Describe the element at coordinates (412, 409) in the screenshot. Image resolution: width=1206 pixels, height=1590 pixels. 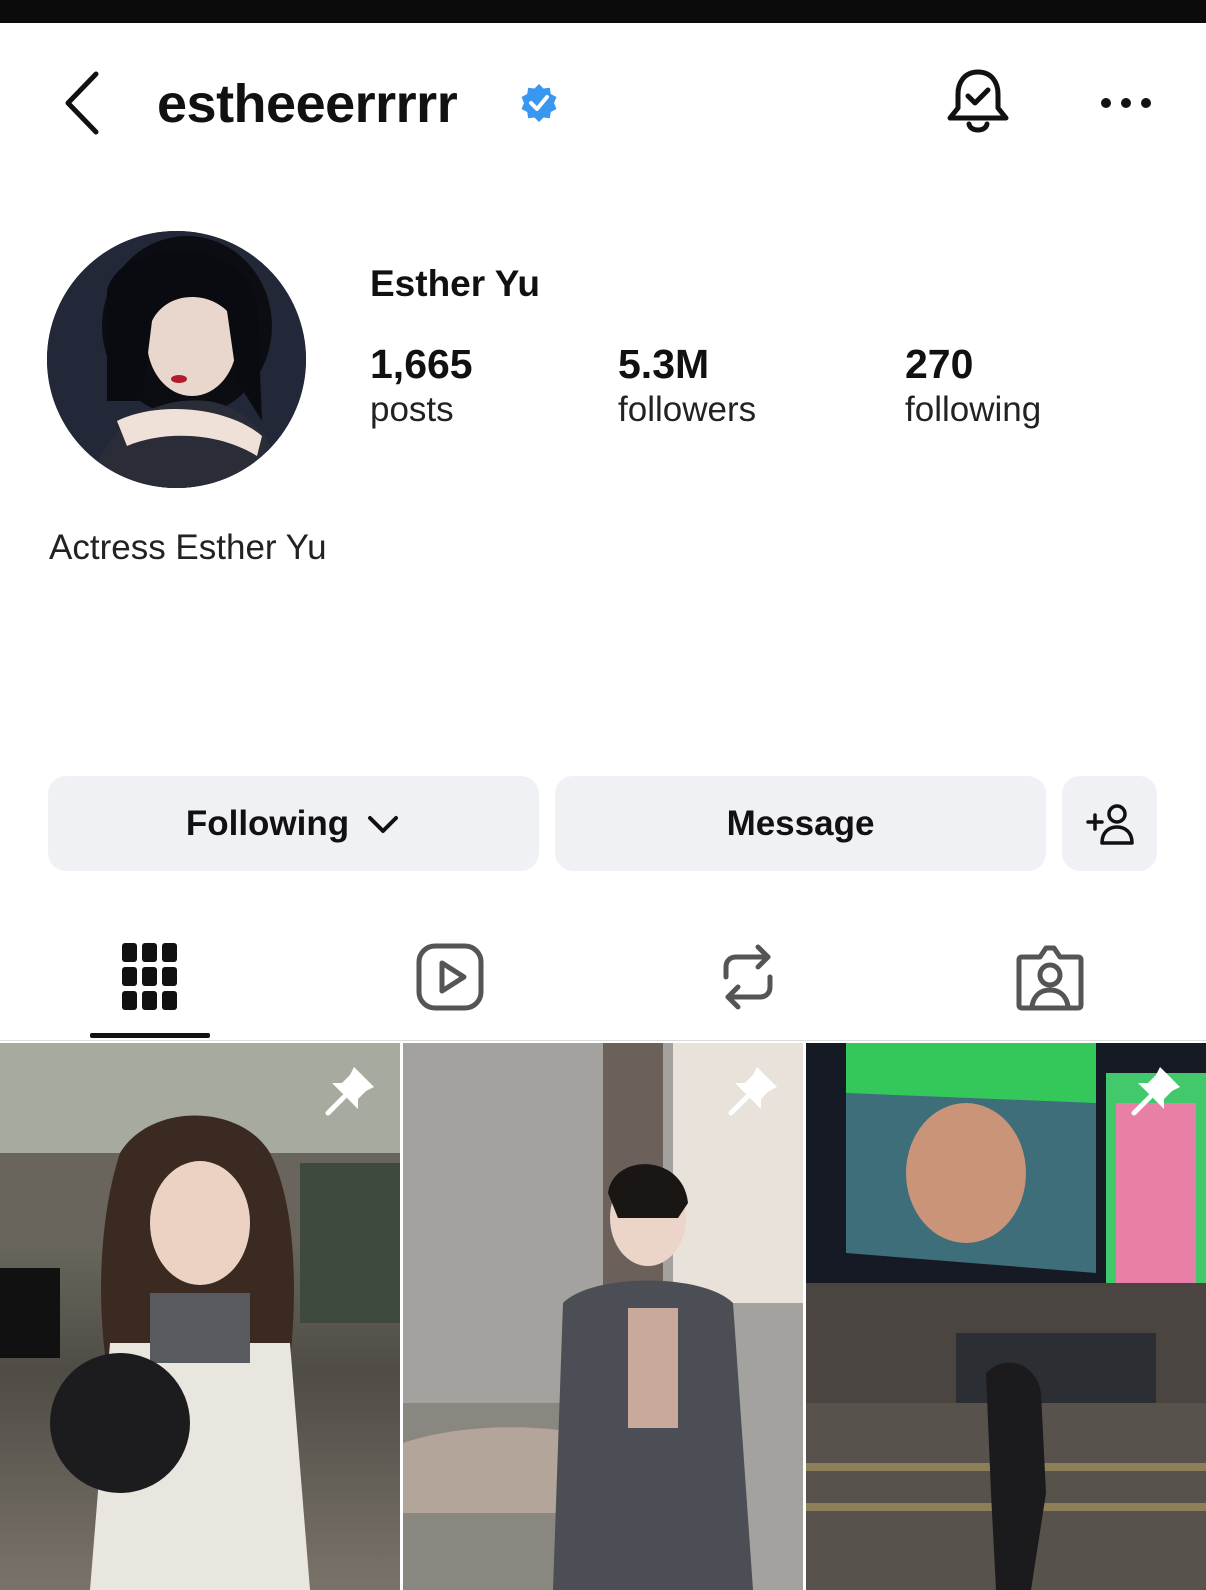
I see `stat-posts-label: posts` at that location.